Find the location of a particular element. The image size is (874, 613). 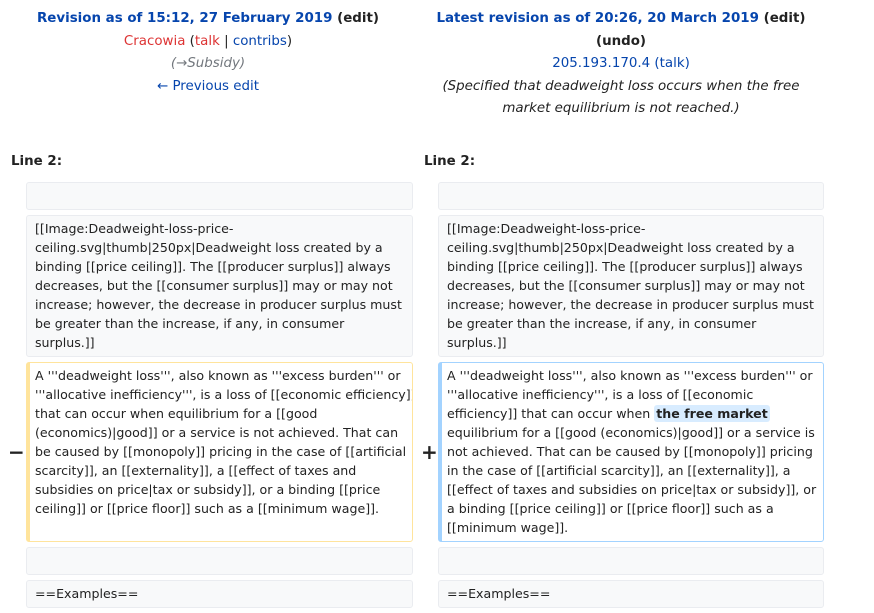

left-contribs-link: contribs is located at coordinates (260, 41).